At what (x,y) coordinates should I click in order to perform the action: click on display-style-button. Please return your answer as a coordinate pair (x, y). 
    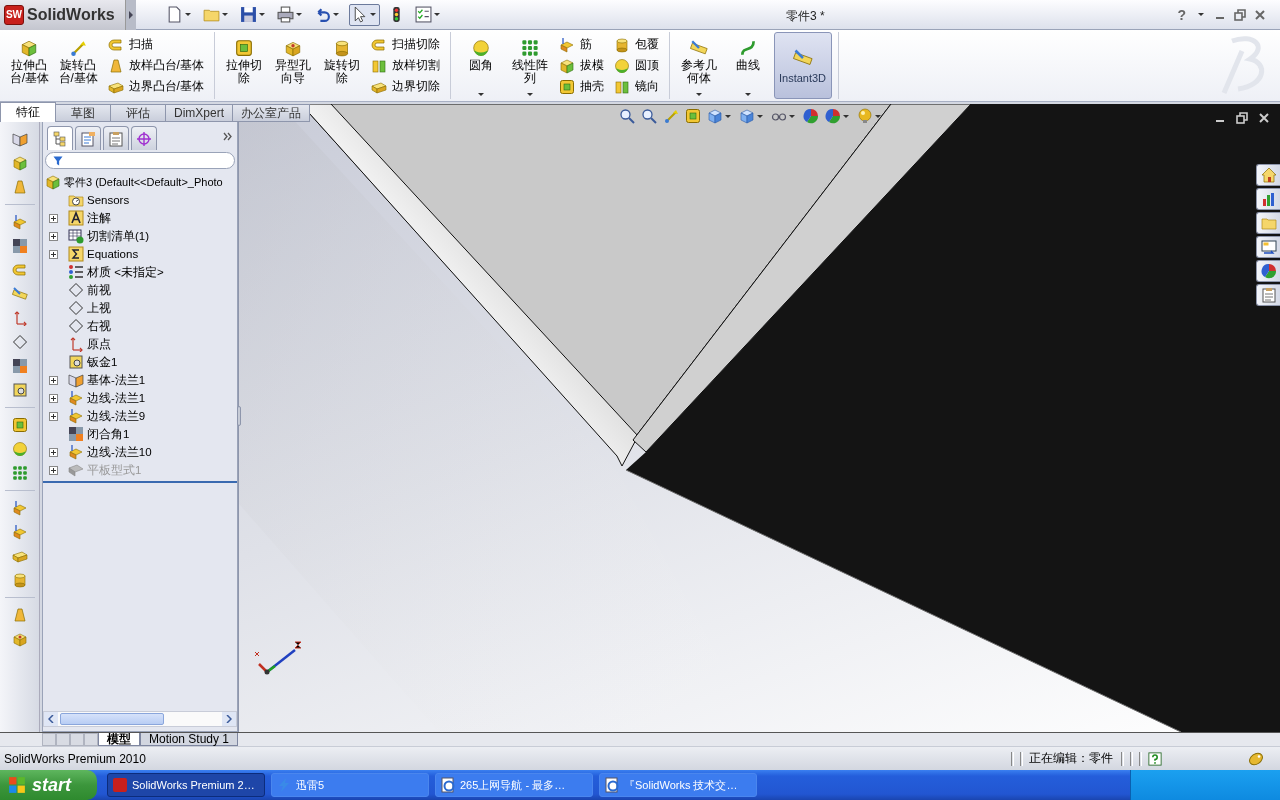
    Looking at the image, I should click on (752, 116).